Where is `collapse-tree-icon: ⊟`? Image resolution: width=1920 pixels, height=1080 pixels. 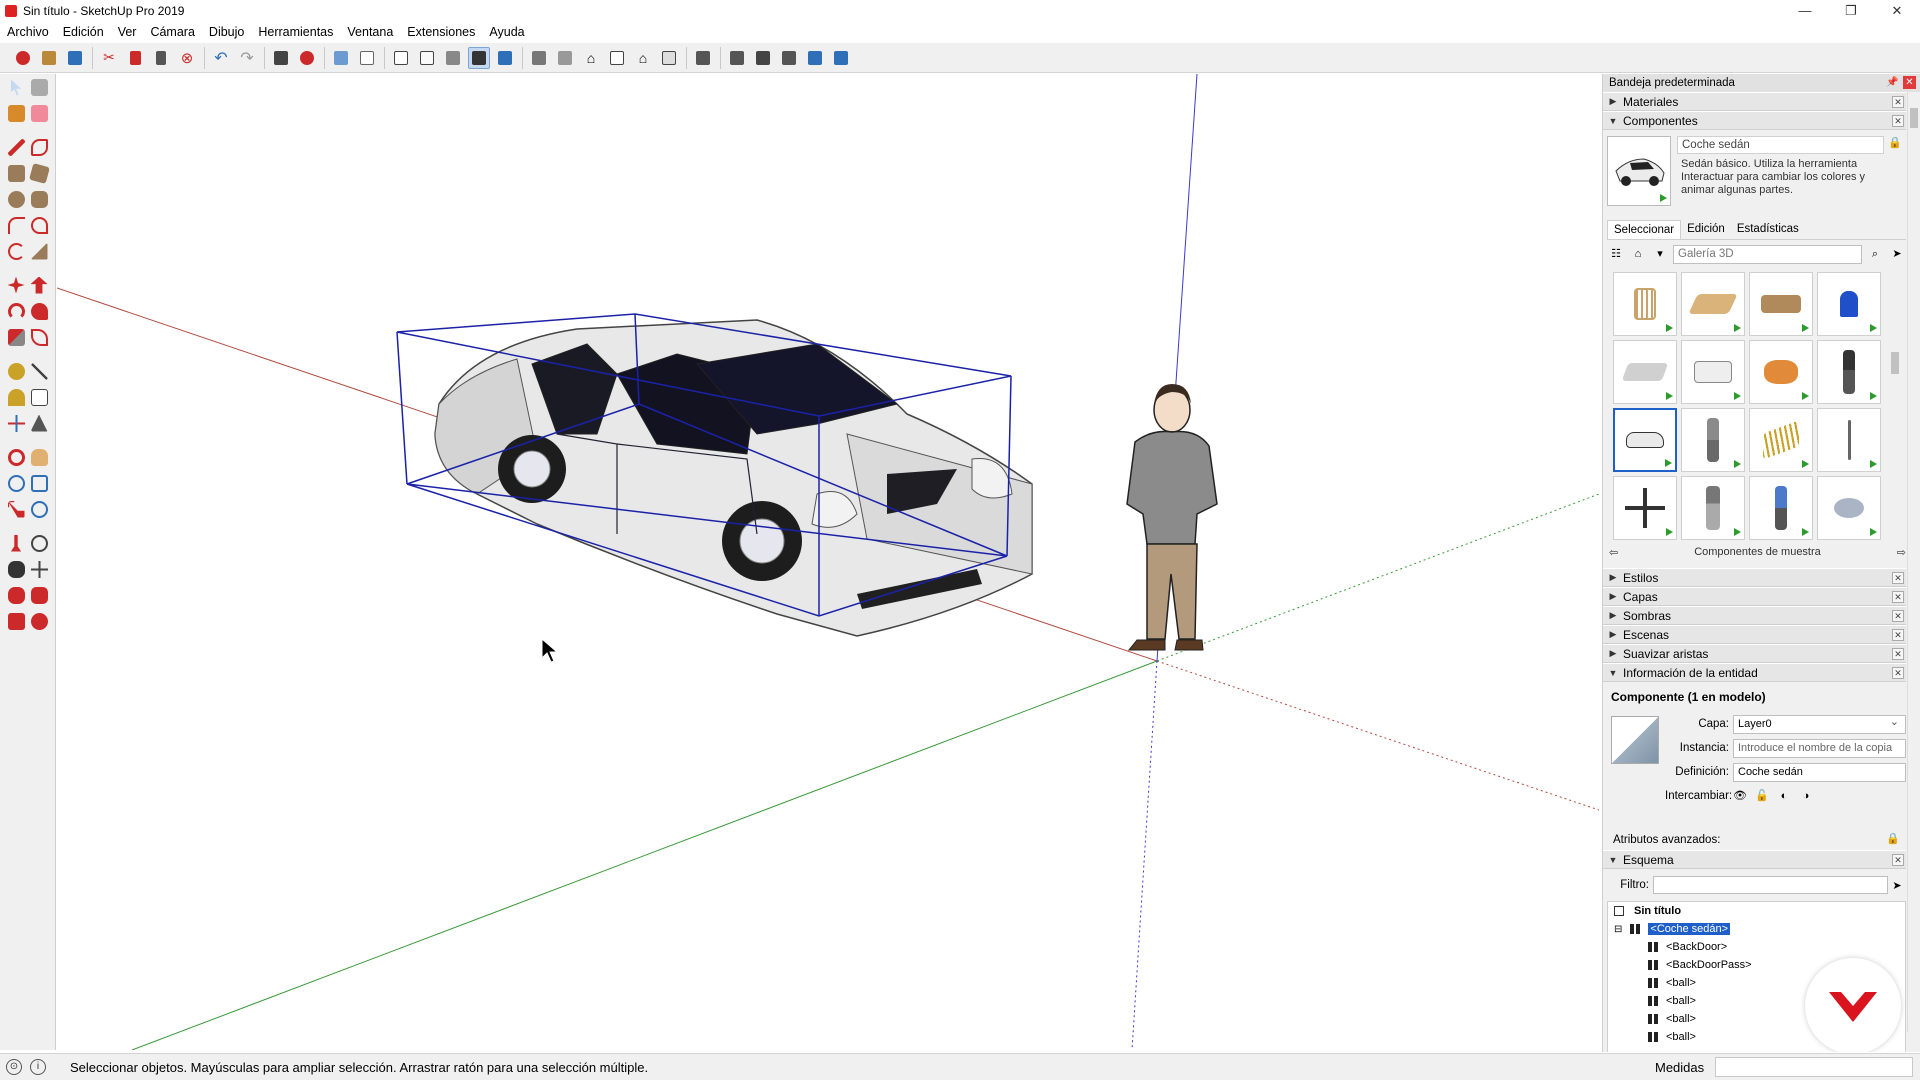
collapse-tree-icon: ⊟ is located at coordinates (1618, 929).